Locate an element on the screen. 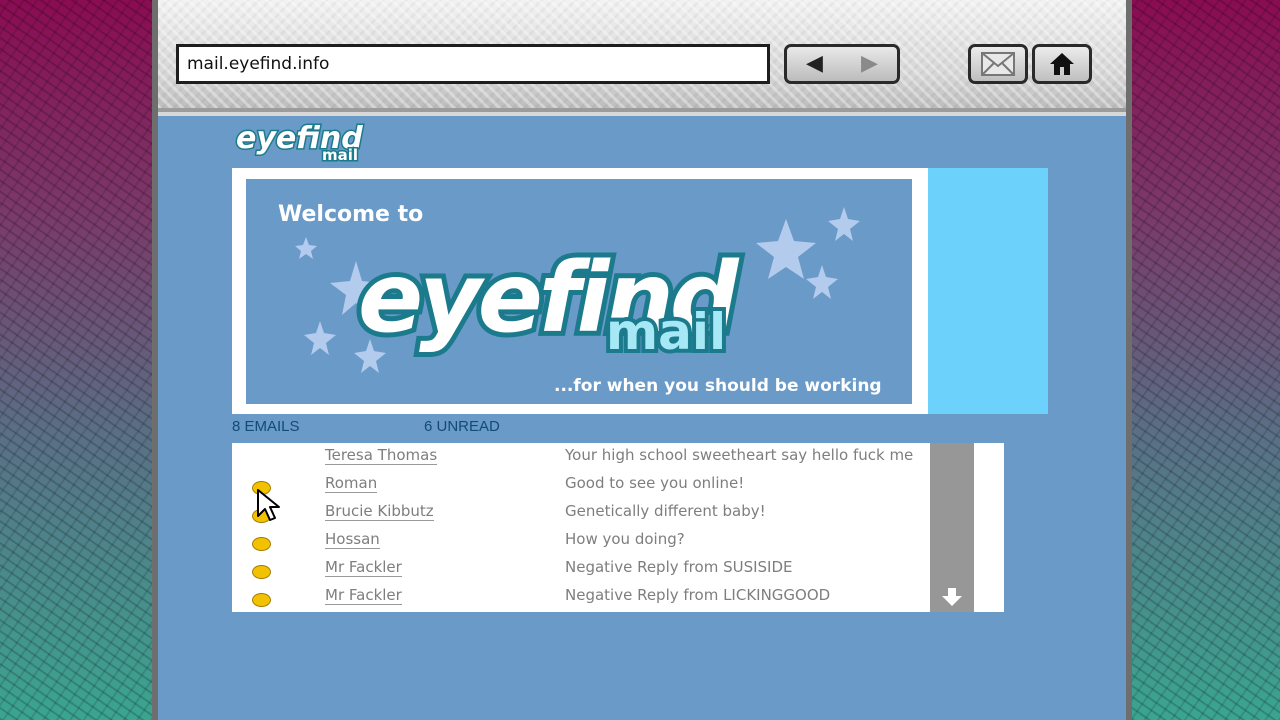 The image size is (1280, 720). inbox-row: Roman Good to see you online! is located at coordinates (618, 485).